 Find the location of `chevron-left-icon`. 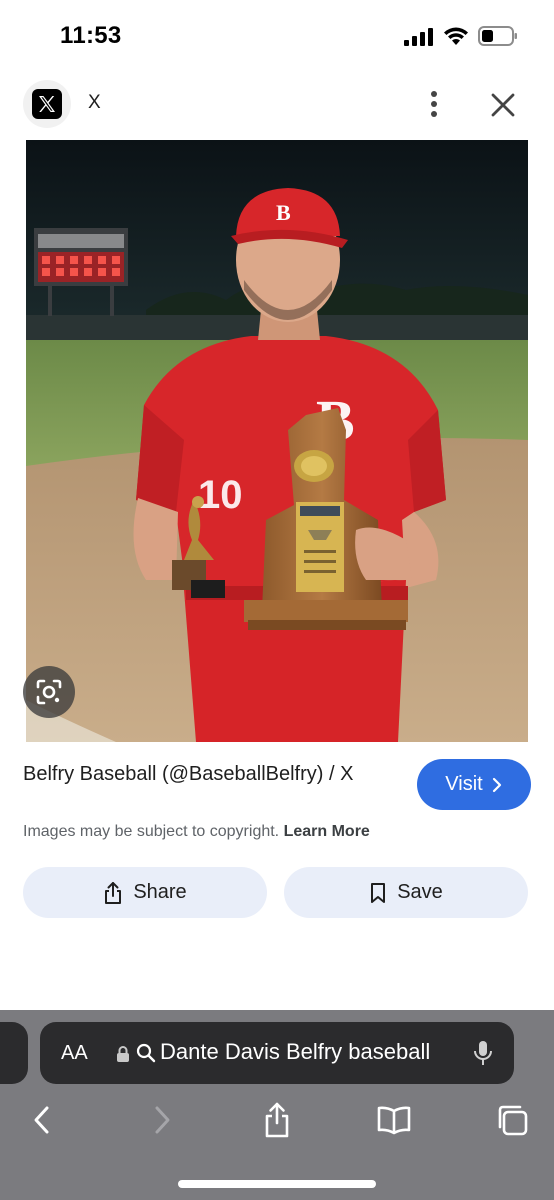

chevron-left-icon is located at coordinates (41, 1120).